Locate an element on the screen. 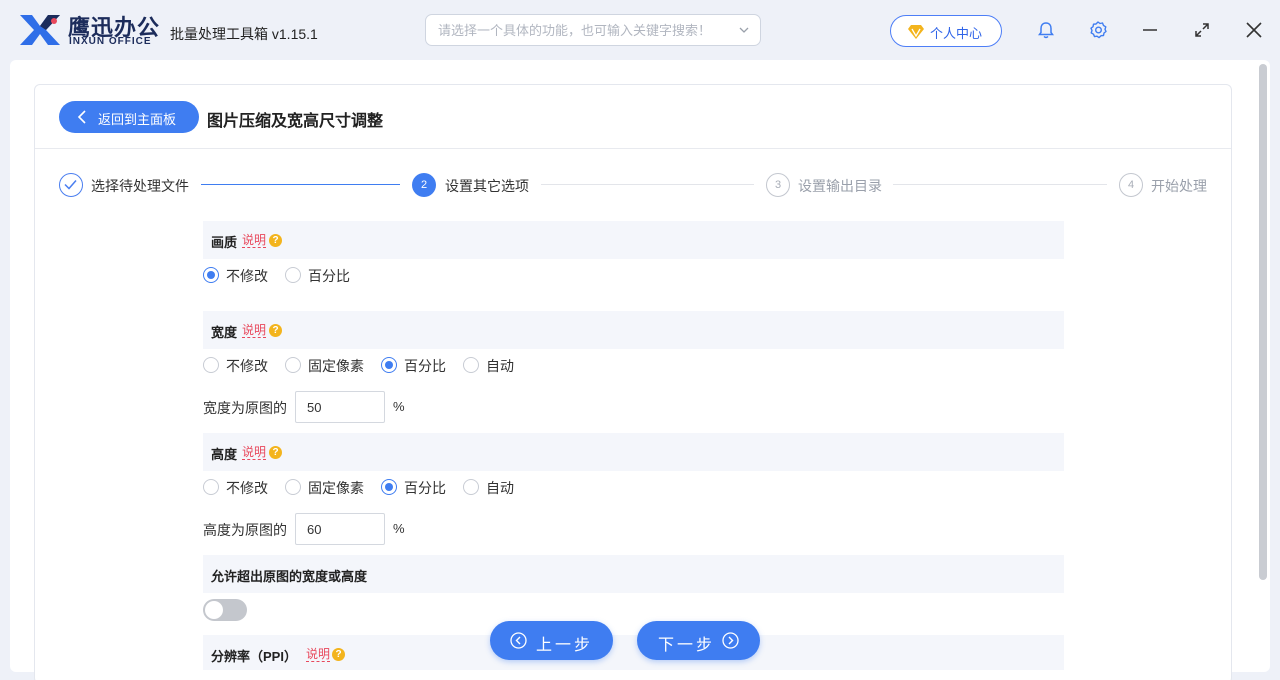  next-step-label: 下一步 is located at coordinates (687, 645).